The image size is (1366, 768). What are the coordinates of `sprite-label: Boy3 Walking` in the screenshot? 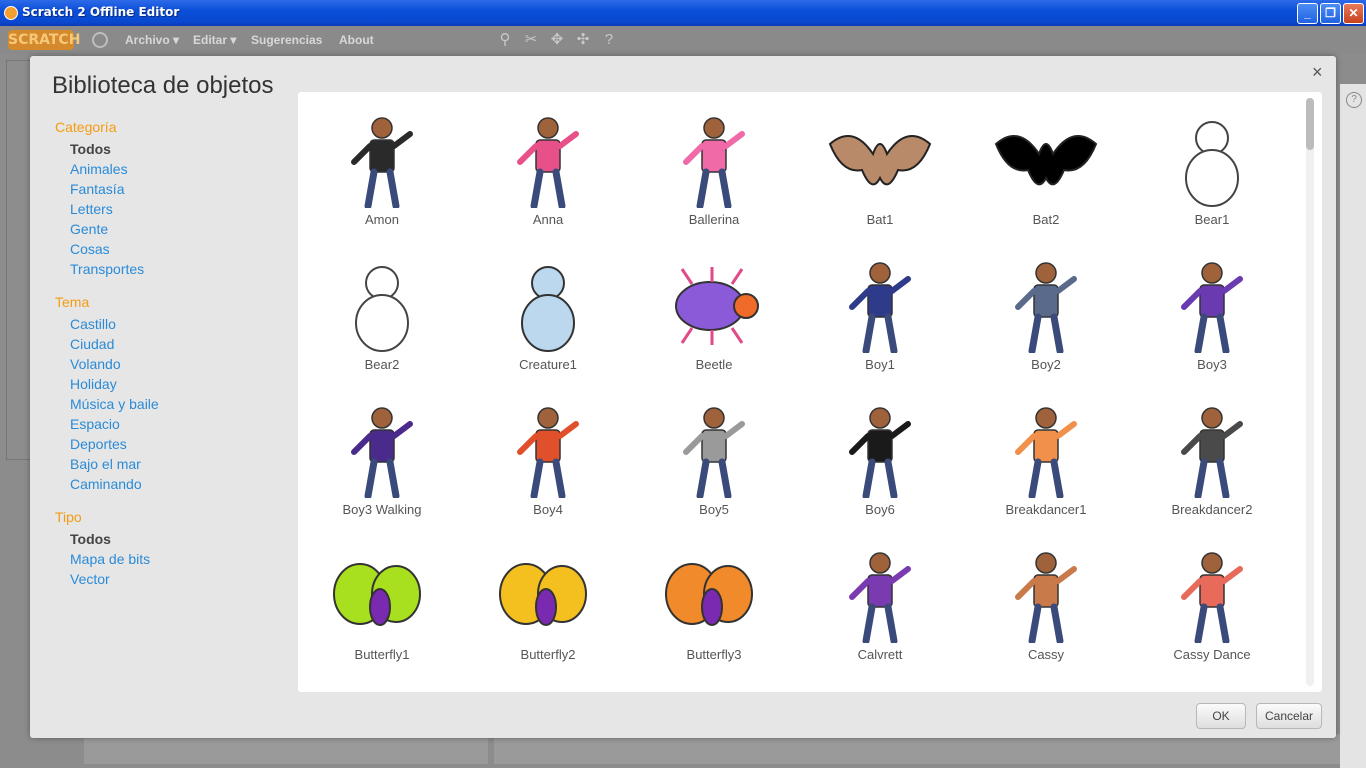 It's located at (382, 509).